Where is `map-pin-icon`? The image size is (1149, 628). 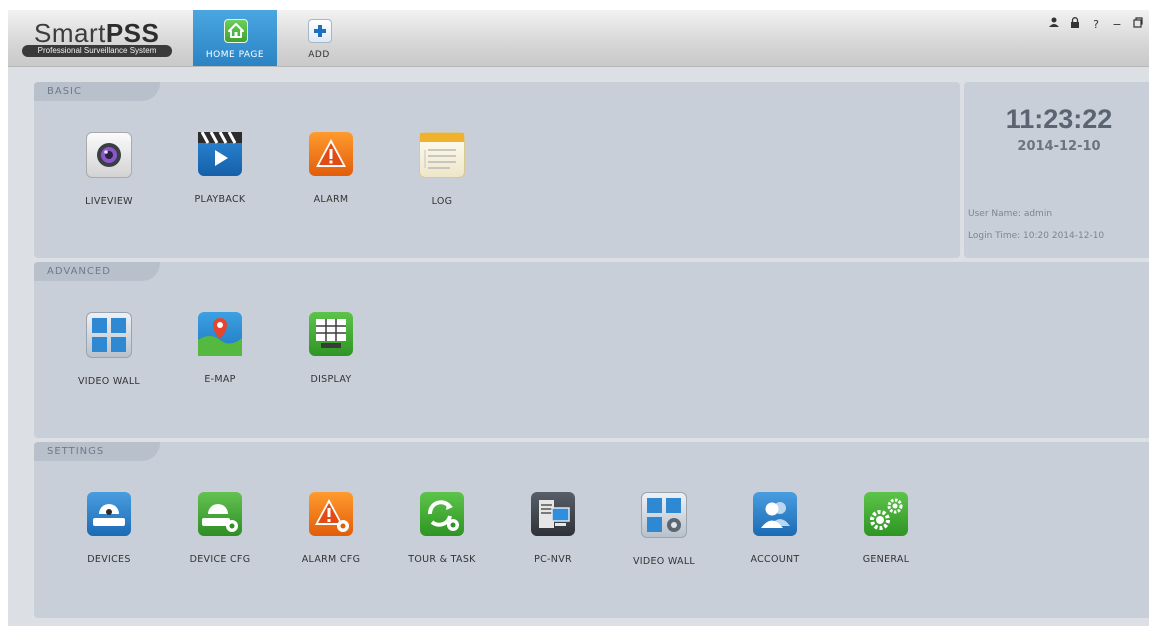
map-pin-icon is located at coordinates (220, 334).